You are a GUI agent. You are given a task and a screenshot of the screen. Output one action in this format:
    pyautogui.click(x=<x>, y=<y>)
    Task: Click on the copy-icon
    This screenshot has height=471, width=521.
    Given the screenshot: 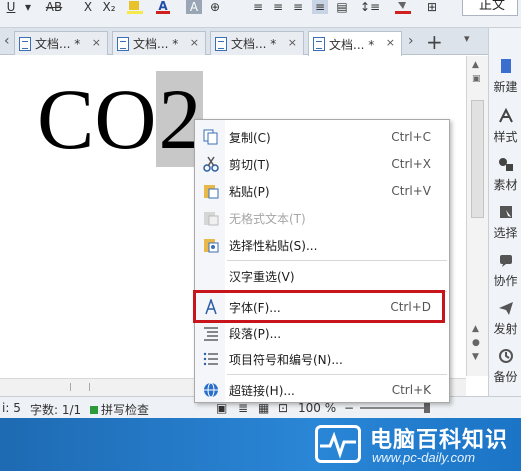 What is the action you would take?
    pyautogui.click(x=211, y=137)
    